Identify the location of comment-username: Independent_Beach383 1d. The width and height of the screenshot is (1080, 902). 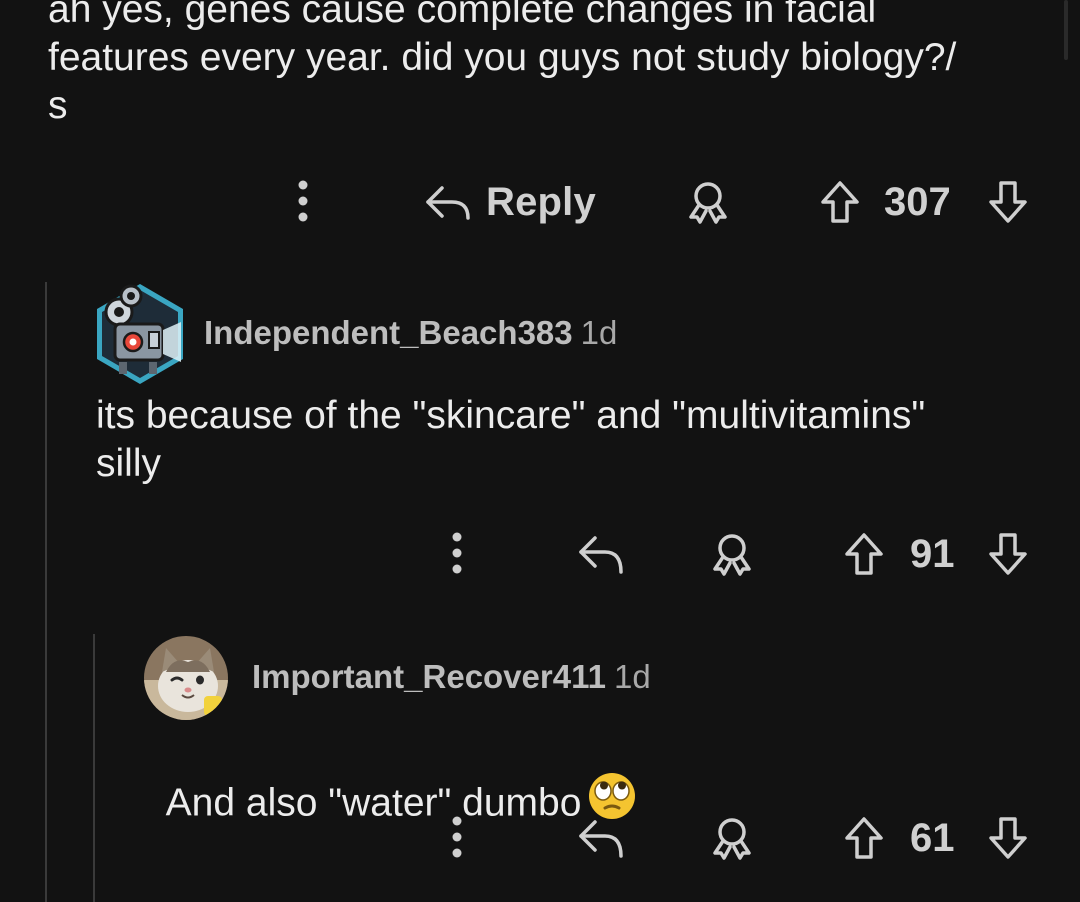
(410, 333).